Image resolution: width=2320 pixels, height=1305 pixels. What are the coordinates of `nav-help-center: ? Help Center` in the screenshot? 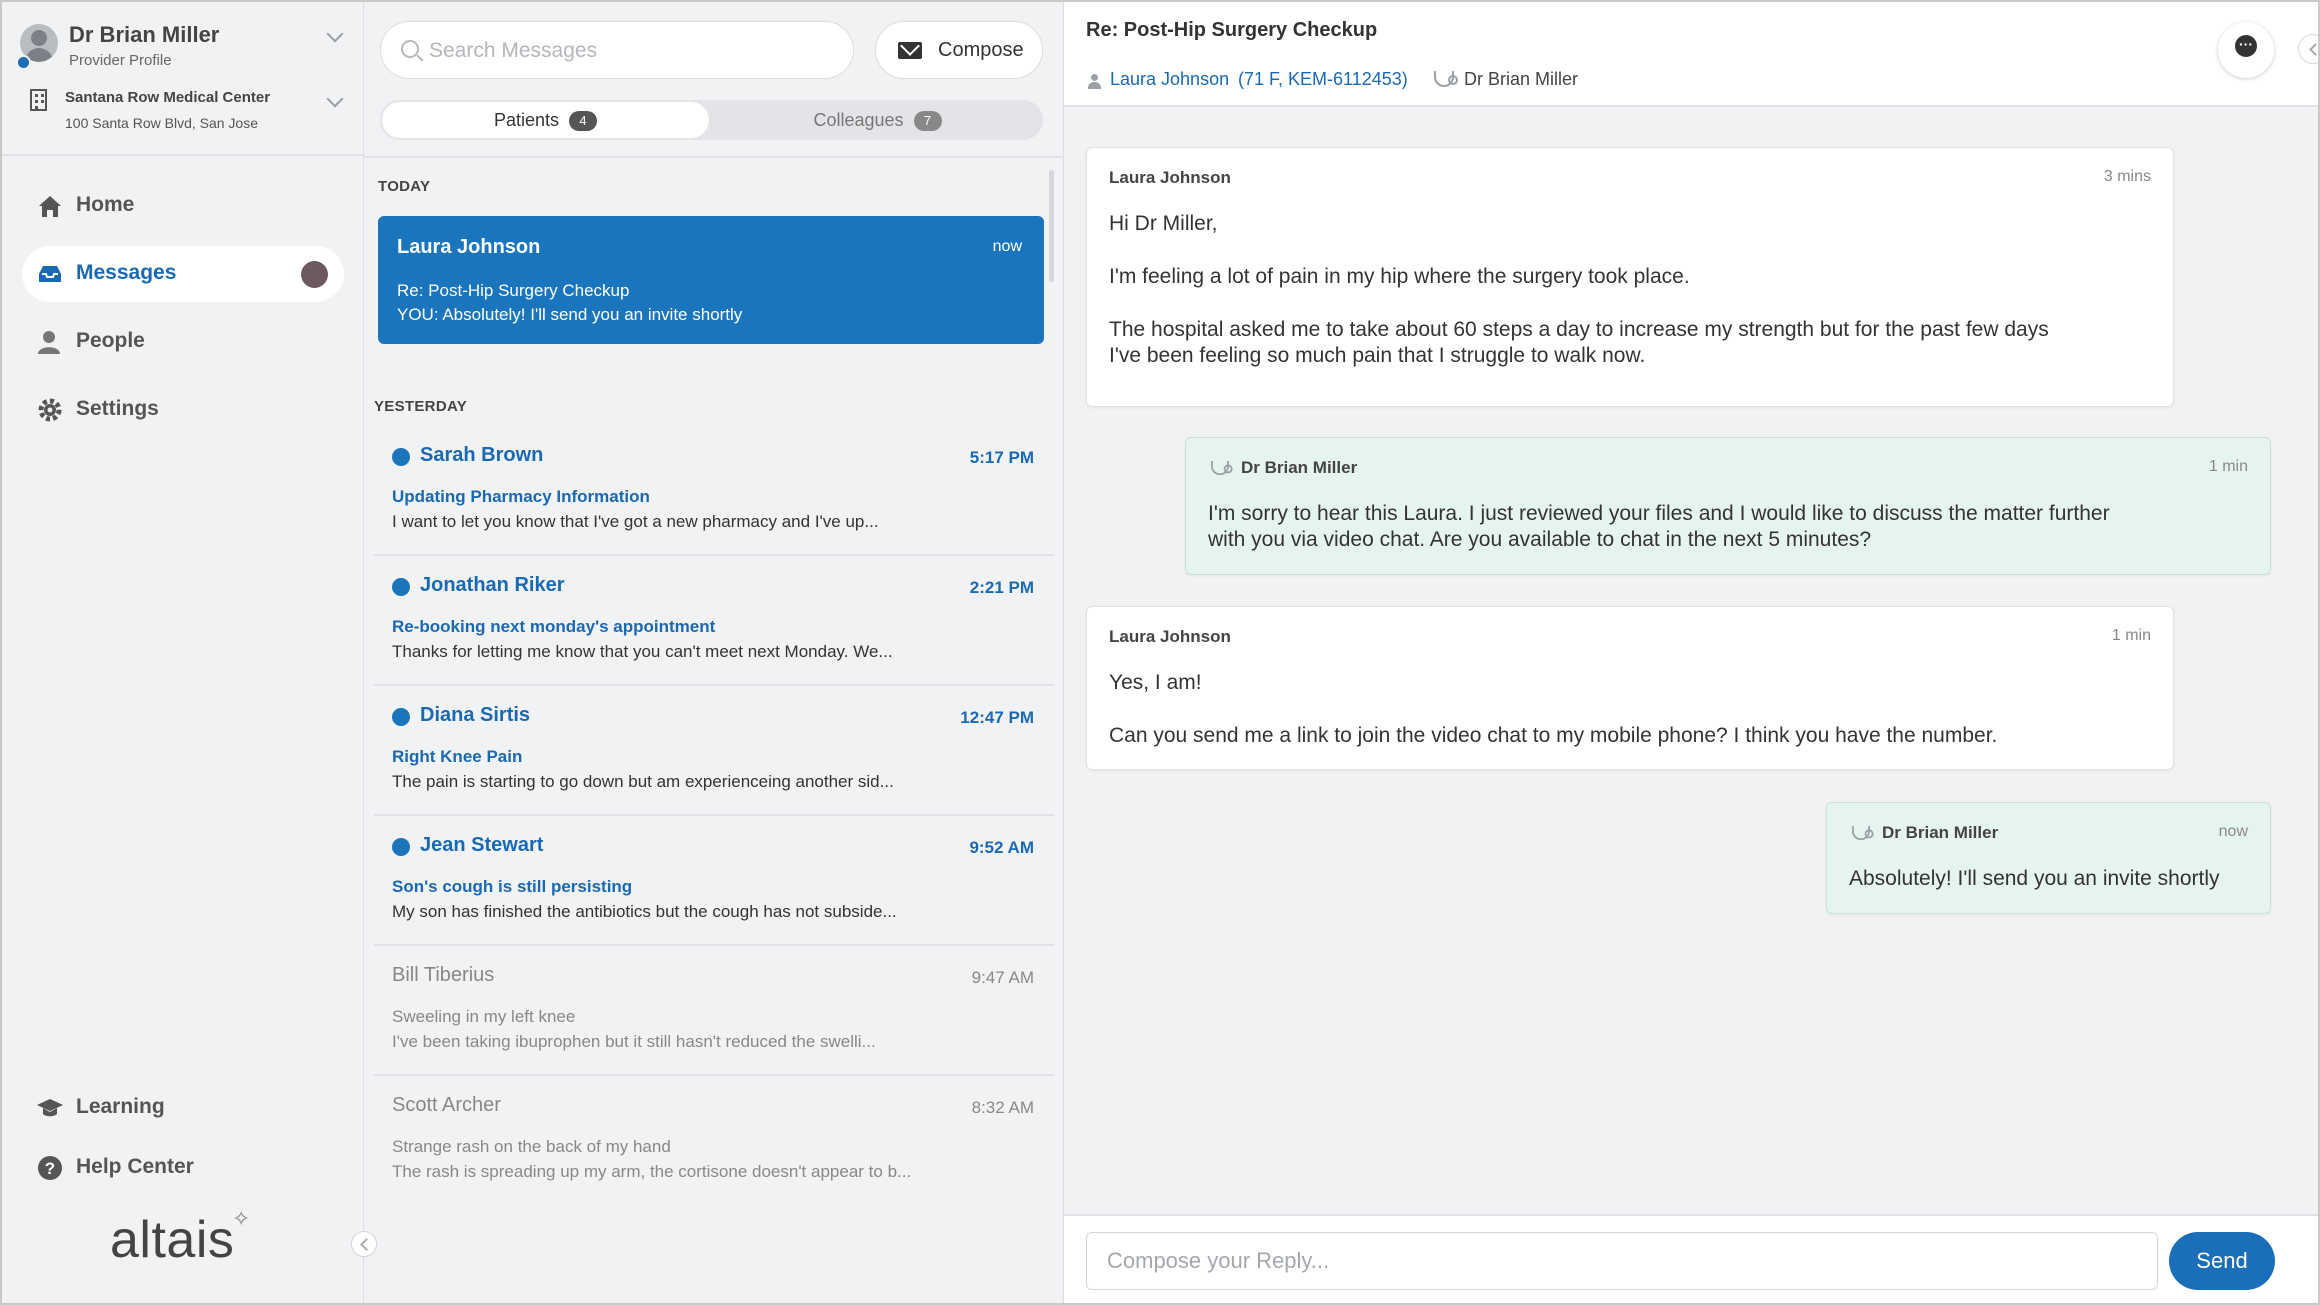 It's located at (183, 1168).